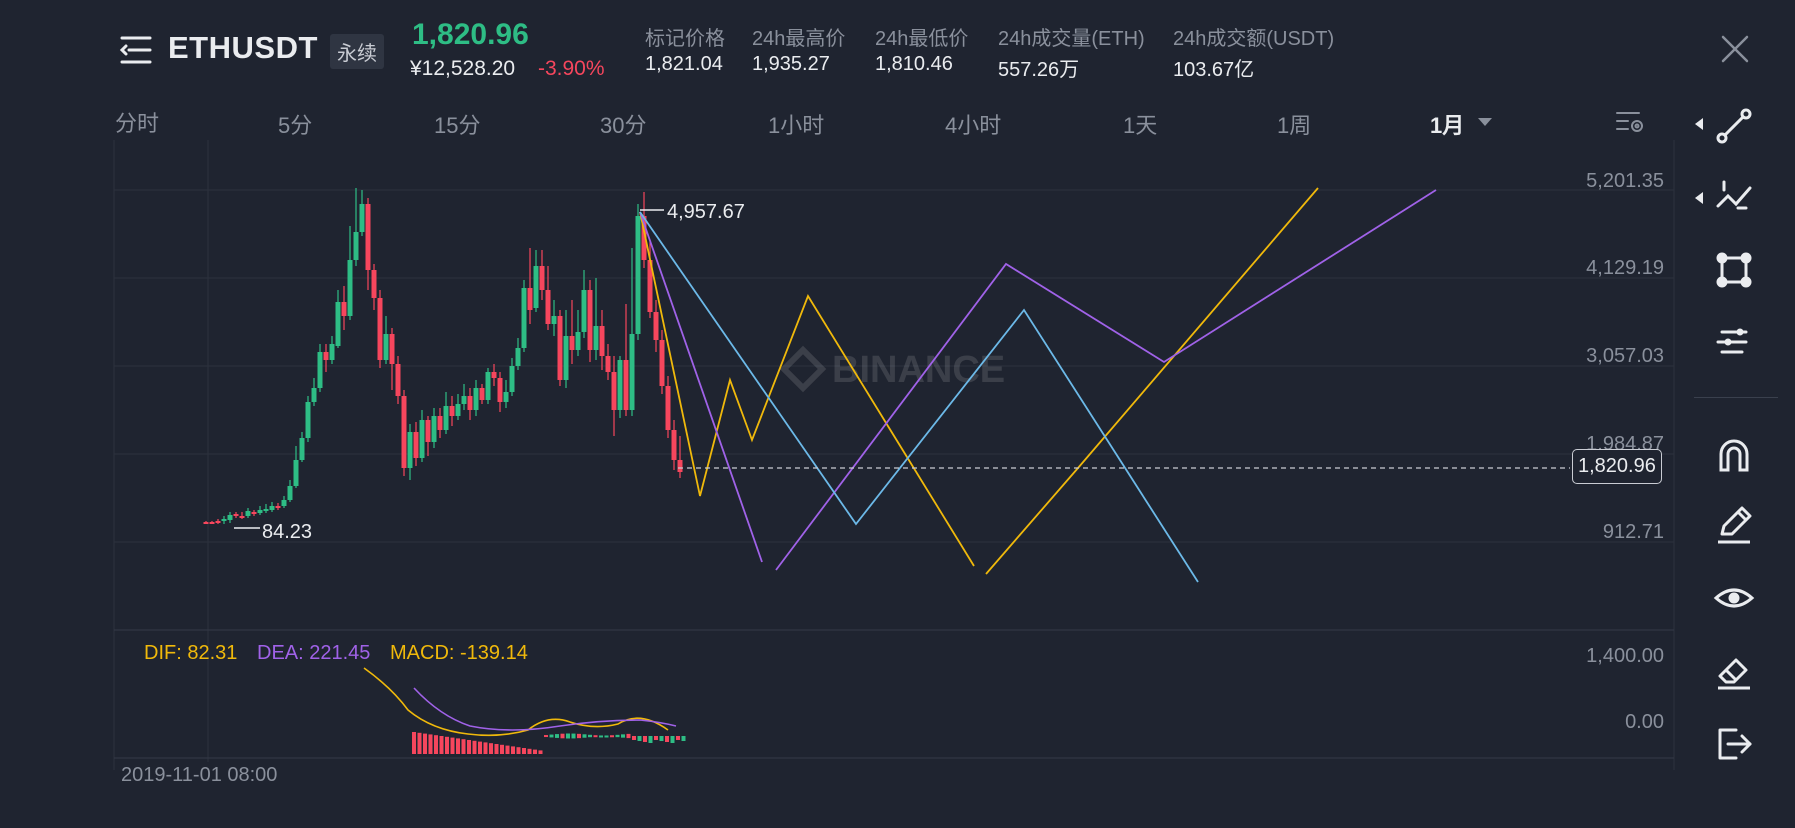  I want to click on tab-timeline: 分时, so click(137, 122).